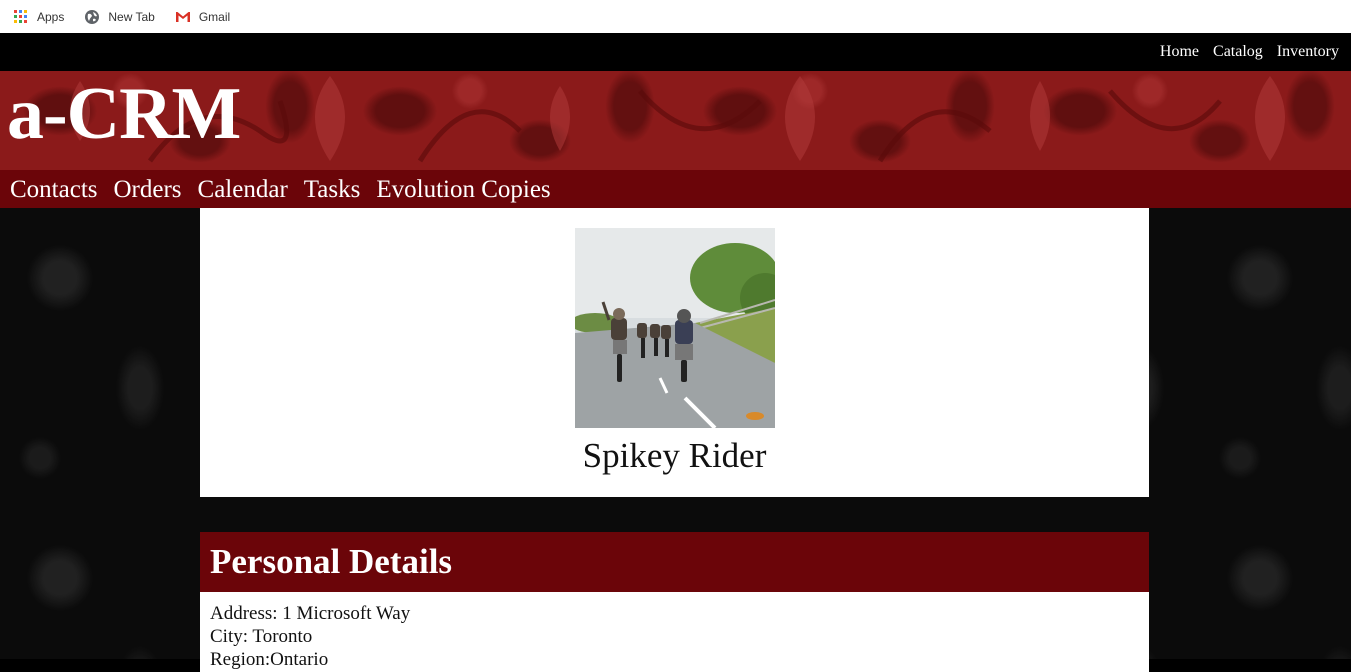  Describe the element at coordinates (92, 16) in the screenshot. I see `globe-icon` at that location.